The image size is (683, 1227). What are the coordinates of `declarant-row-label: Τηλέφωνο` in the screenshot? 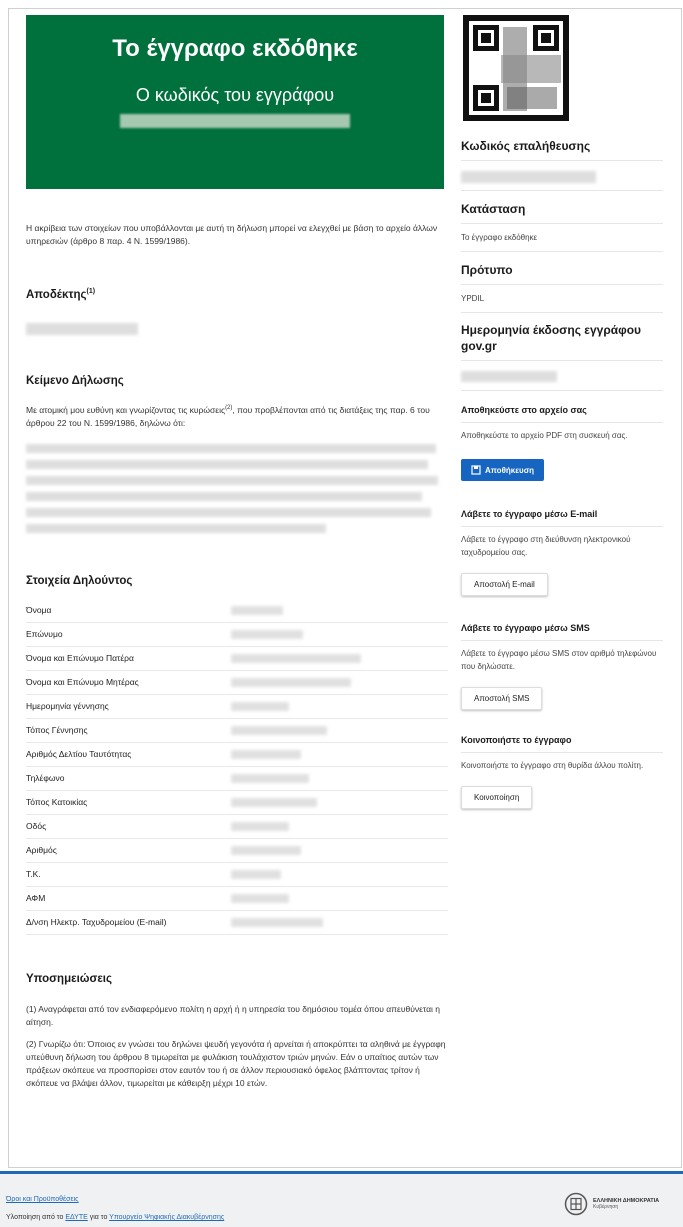 It's located at (45, 778).